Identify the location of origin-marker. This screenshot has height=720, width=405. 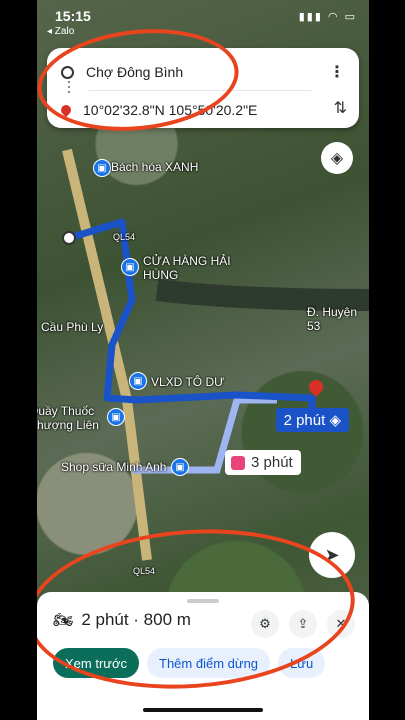
(69, 238).